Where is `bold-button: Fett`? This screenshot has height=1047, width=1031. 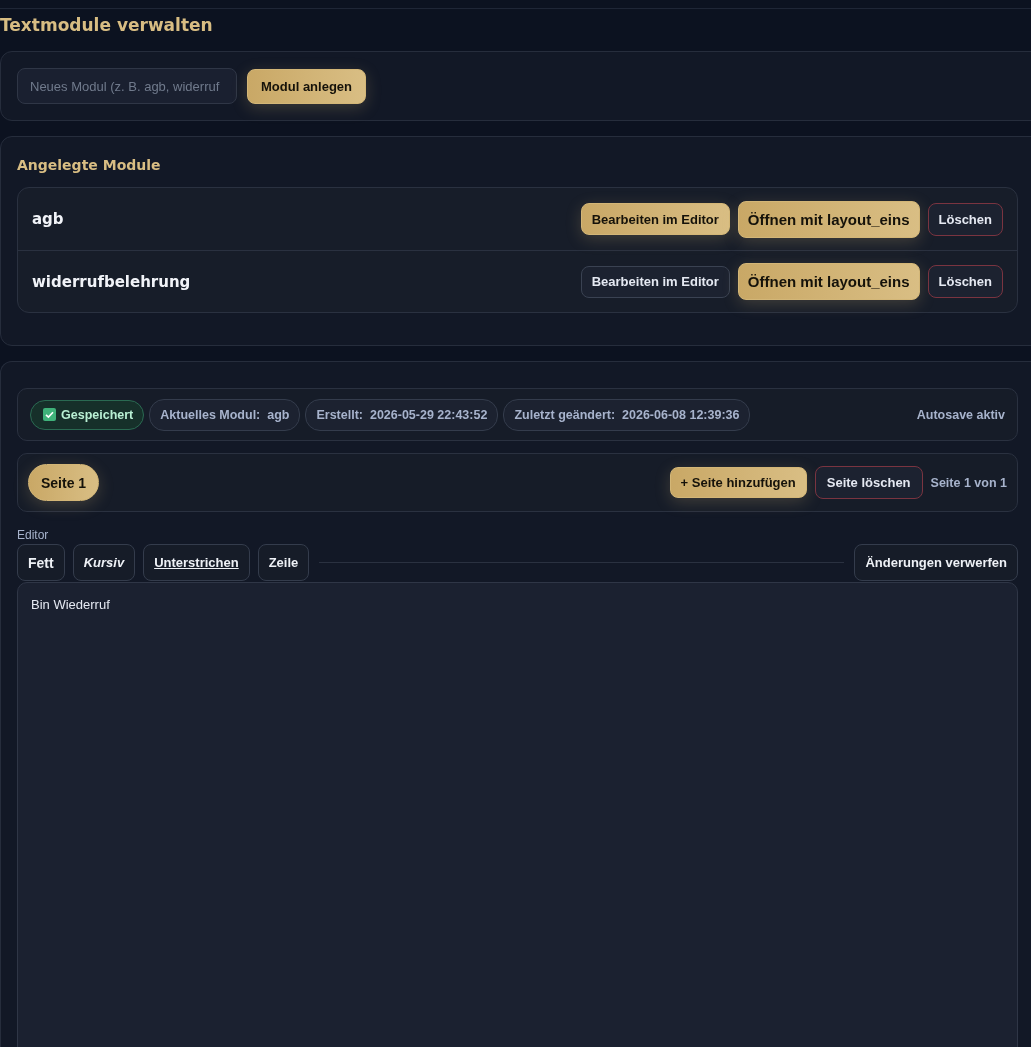 bold-button: Fett is located at coordinates (41, 562).